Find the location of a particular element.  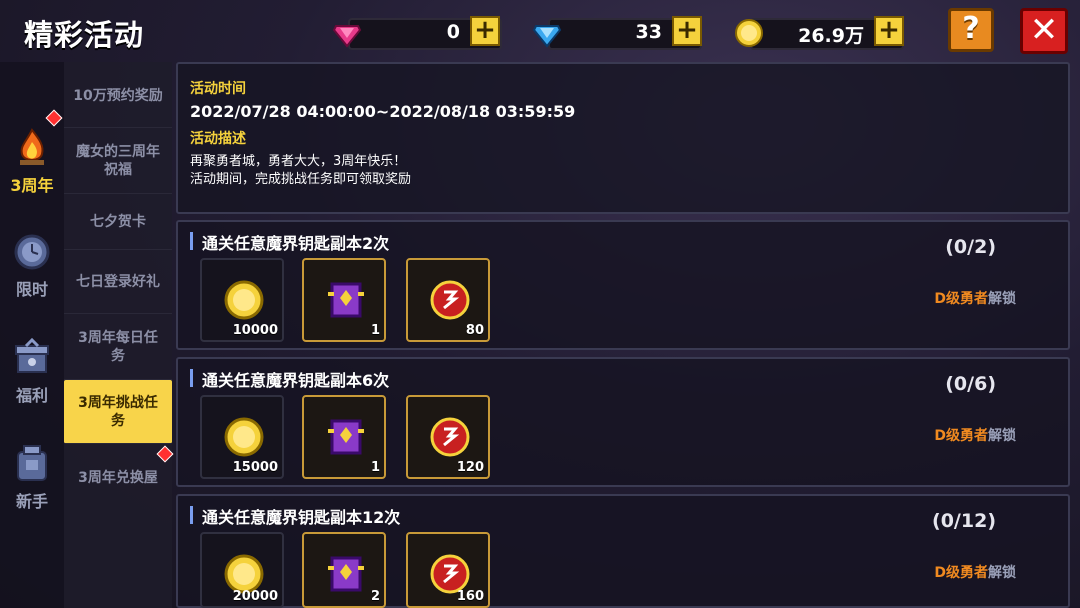

bag-icon is located at coordinates (32, 463).